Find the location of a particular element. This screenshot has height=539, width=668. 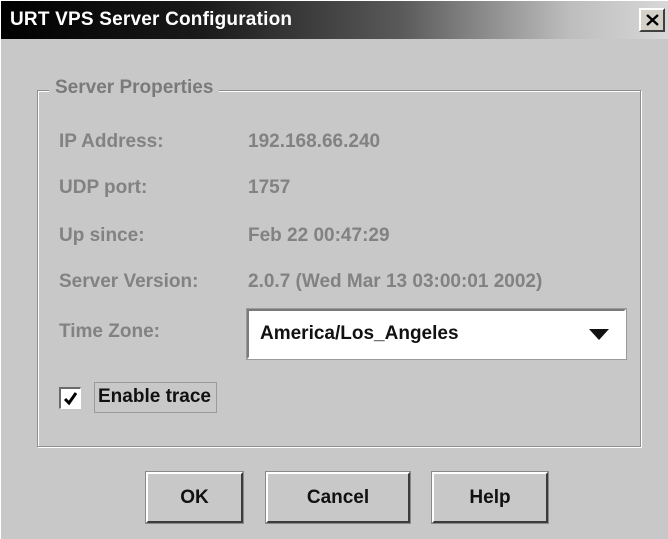

time-zone-select: America/Los_Angeles is located at coordinates (436, 334).